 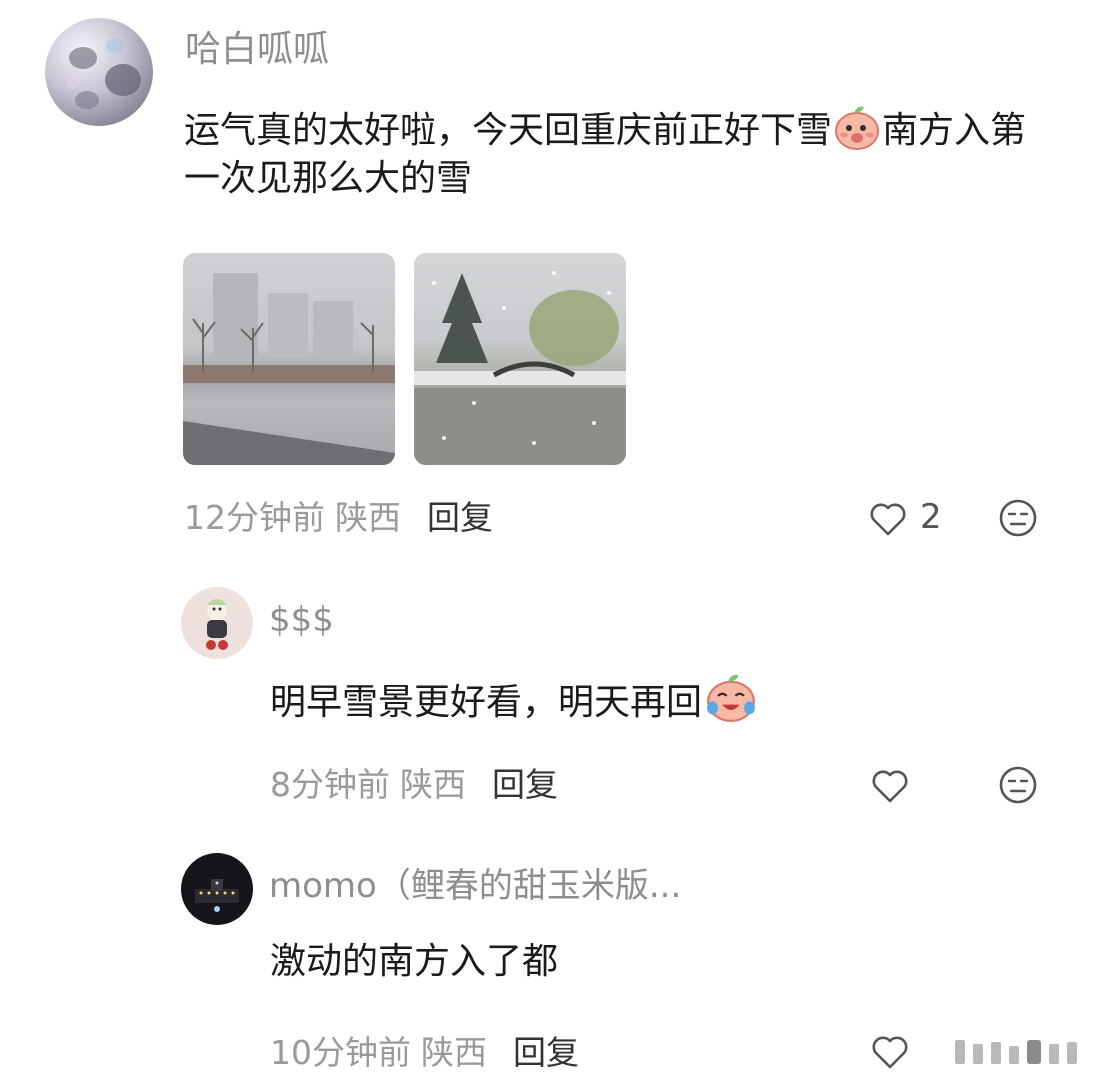 I want to click on reply-text: 激动的南方入了都, so click(x=670, y=962).